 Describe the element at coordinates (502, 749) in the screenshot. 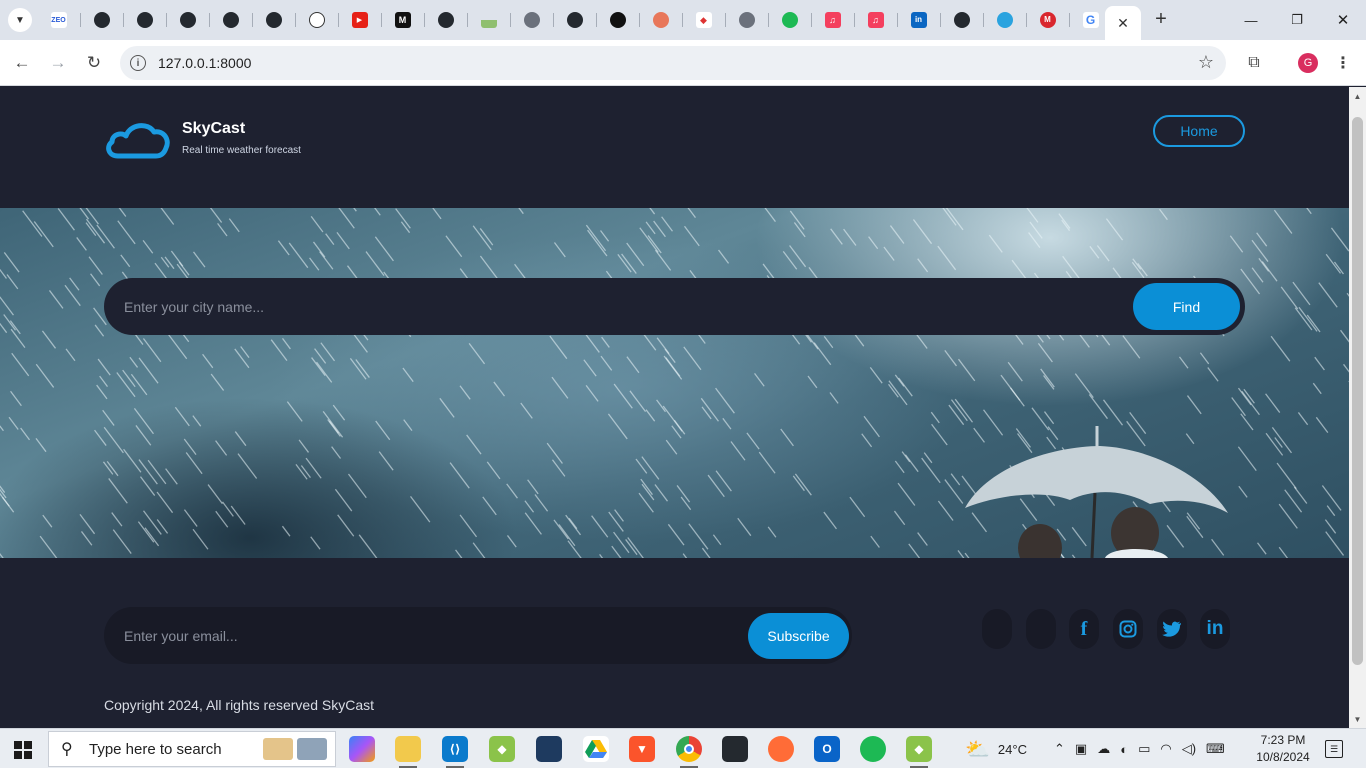

I see `gitkraken-icon: ◆` at that location.